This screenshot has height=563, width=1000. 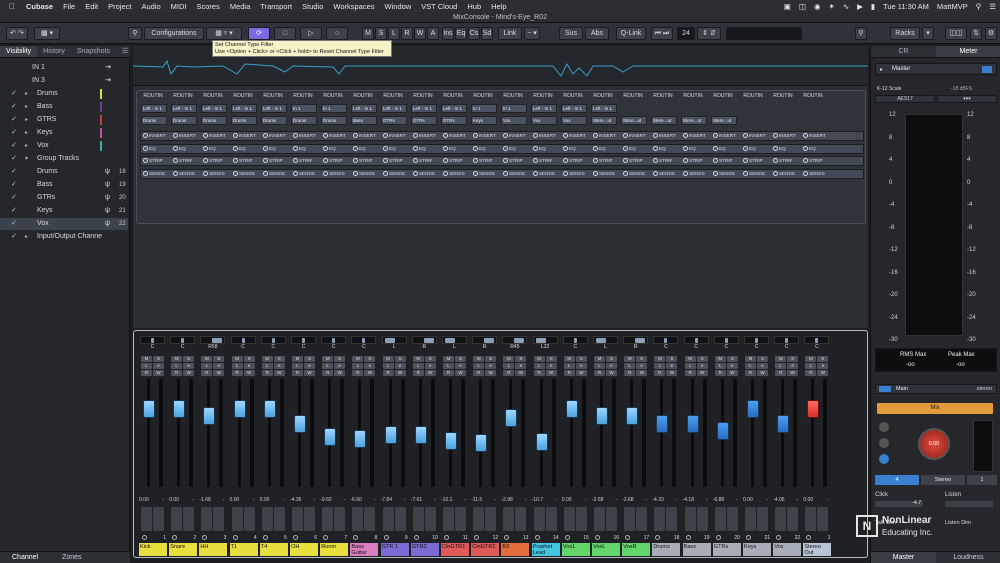 What do you see at coordinates (93, 51) in the screenshot?
I see `tab-snapshots: Snapshots` at bounding box center [93, 51].